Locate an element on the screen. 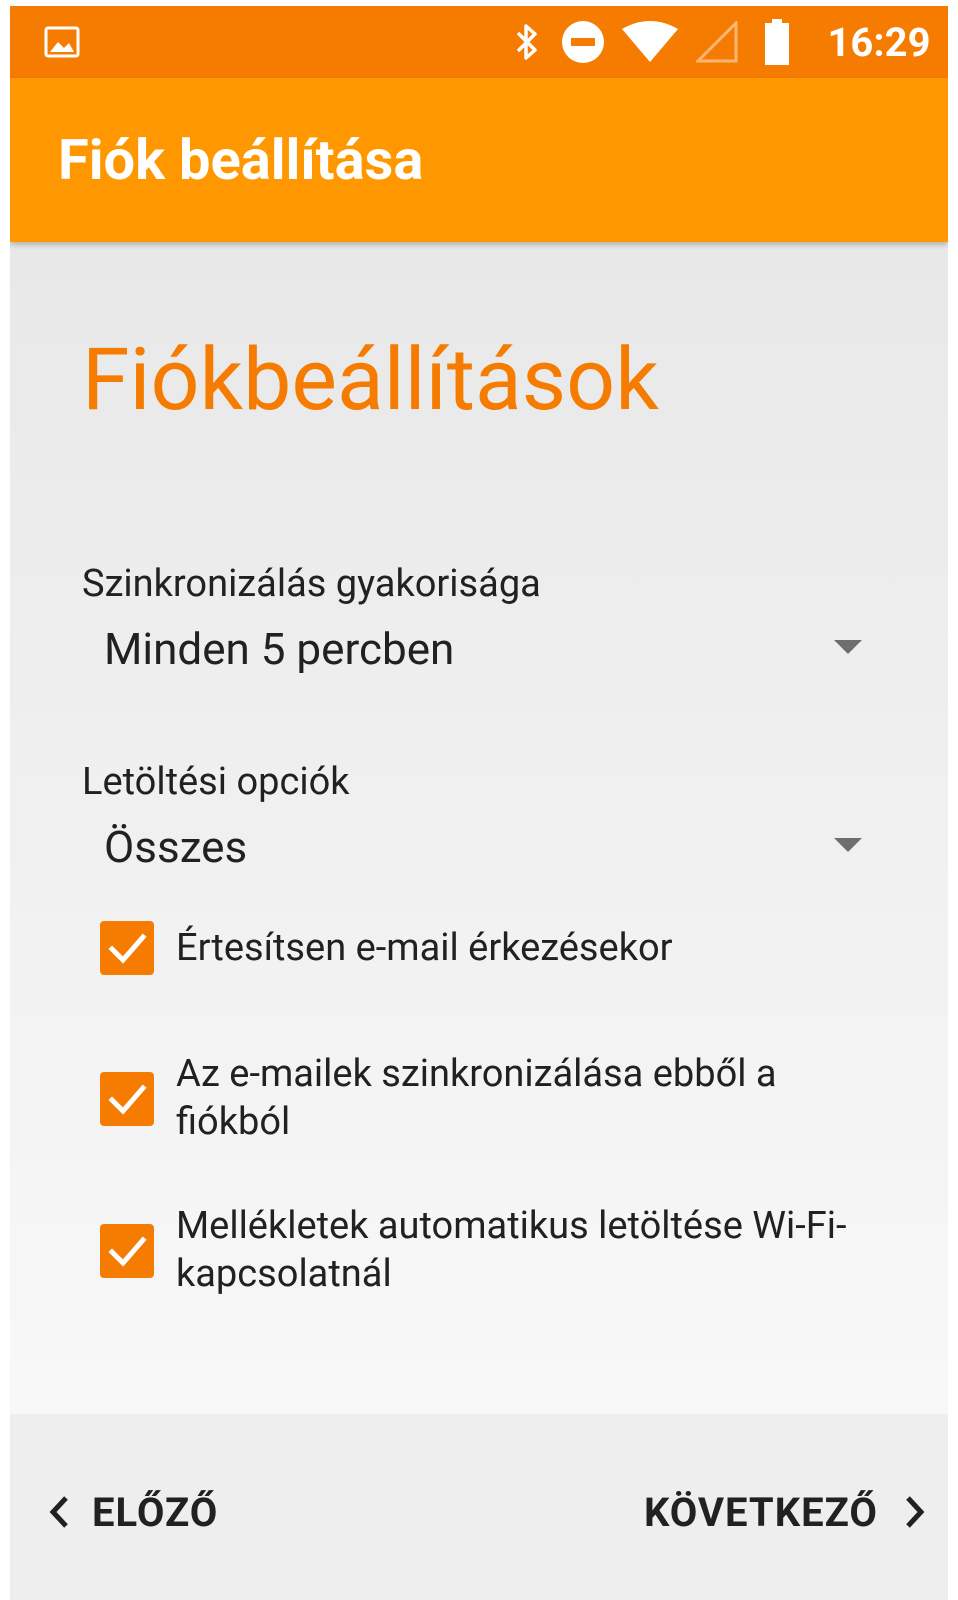 The image size is (958, 1600). sync-frequency-value: Minden 5 percben is located at coordinates (279, 649).